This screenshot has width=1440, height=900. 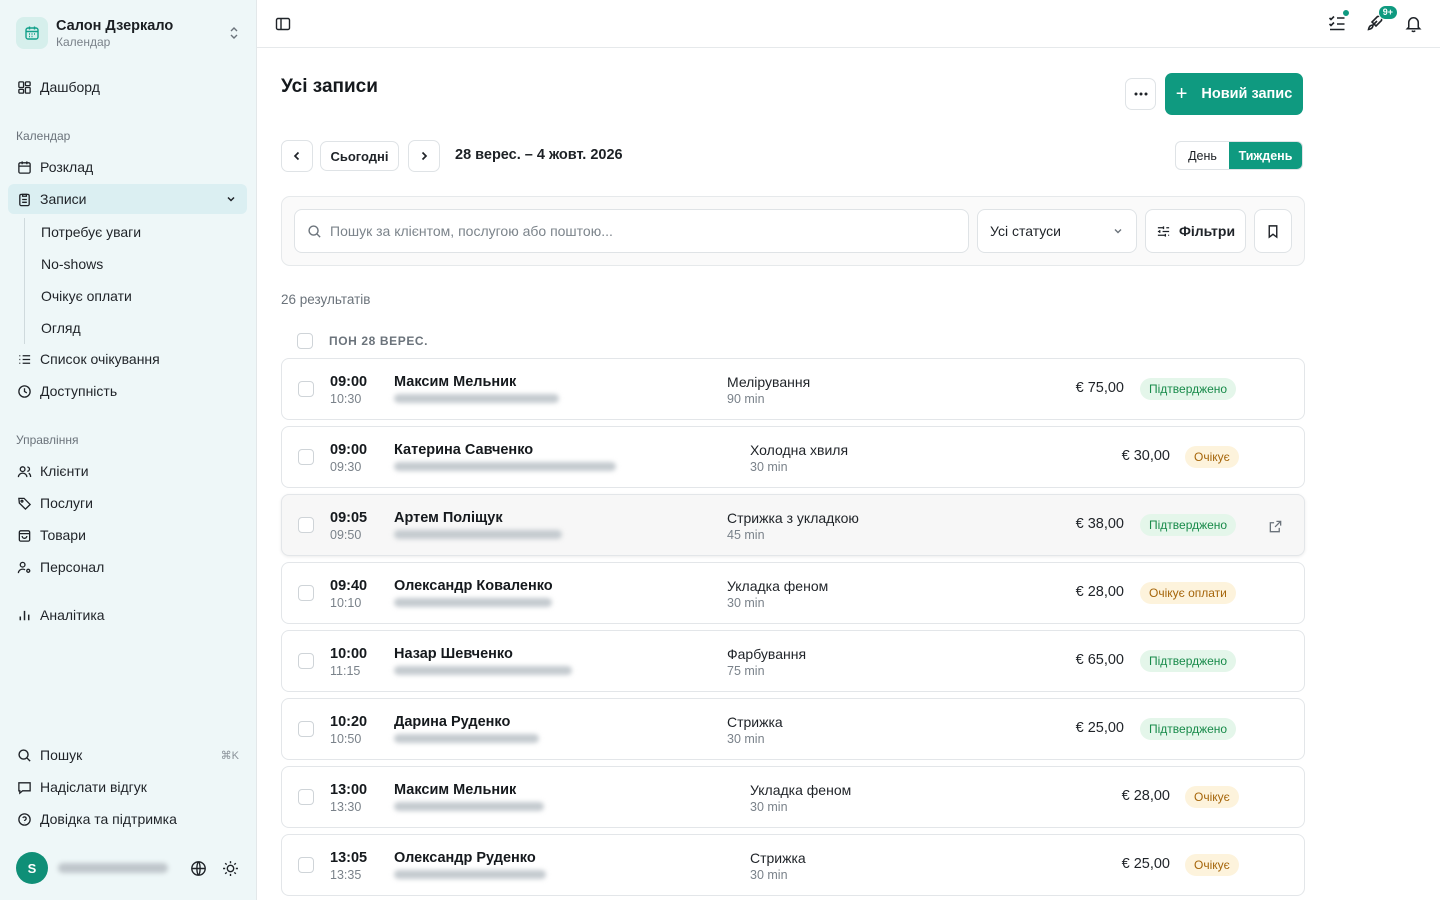 What do you see at coordinates (349, 722) in the screenshot?
I see `start-time: 10:20` at bounding box center [349, 722].